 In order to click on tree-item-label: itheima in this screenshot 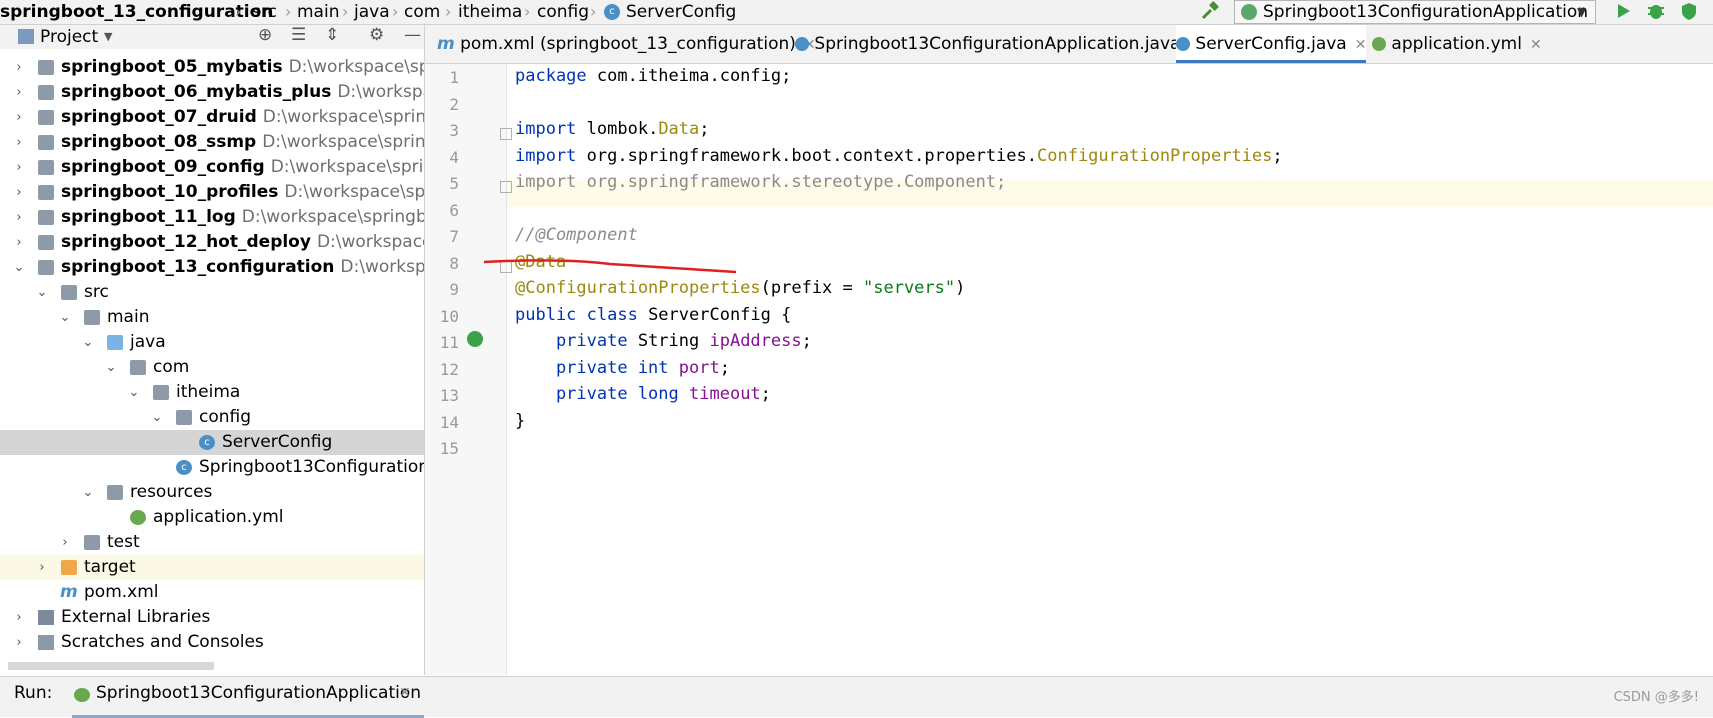, I will do `click(208, 392)`.